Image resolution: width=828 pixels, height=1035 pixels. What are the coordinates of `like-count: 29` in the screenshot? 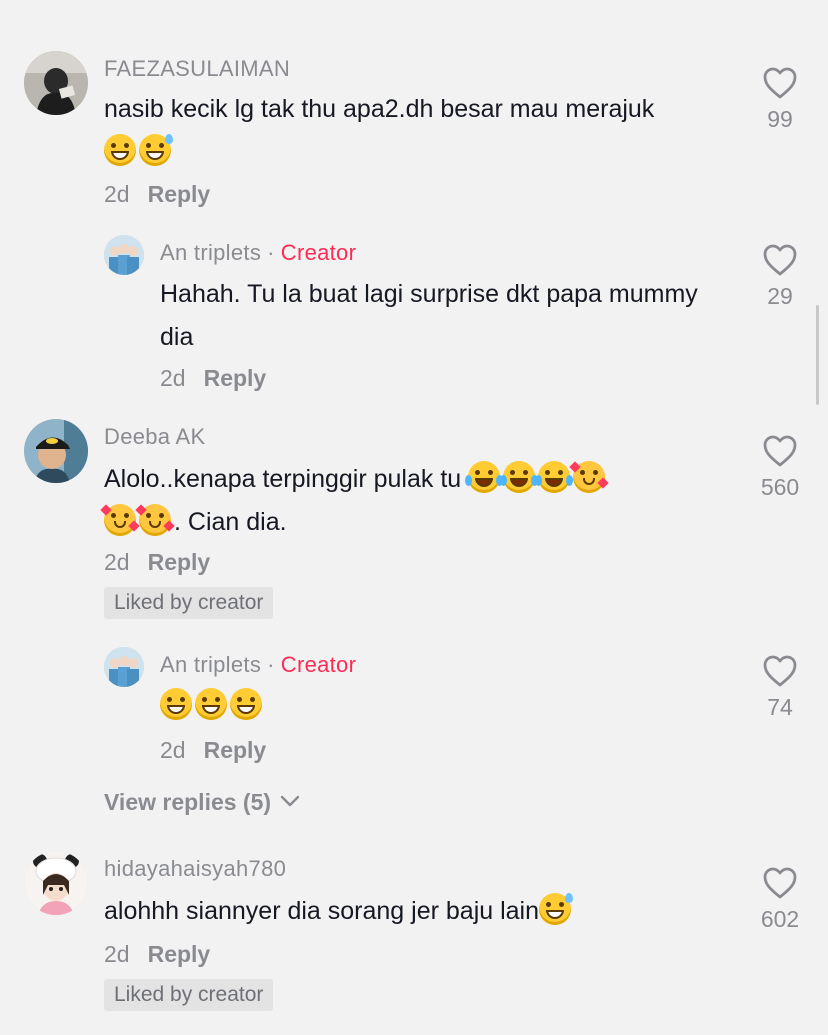 It's located at (780, 296).